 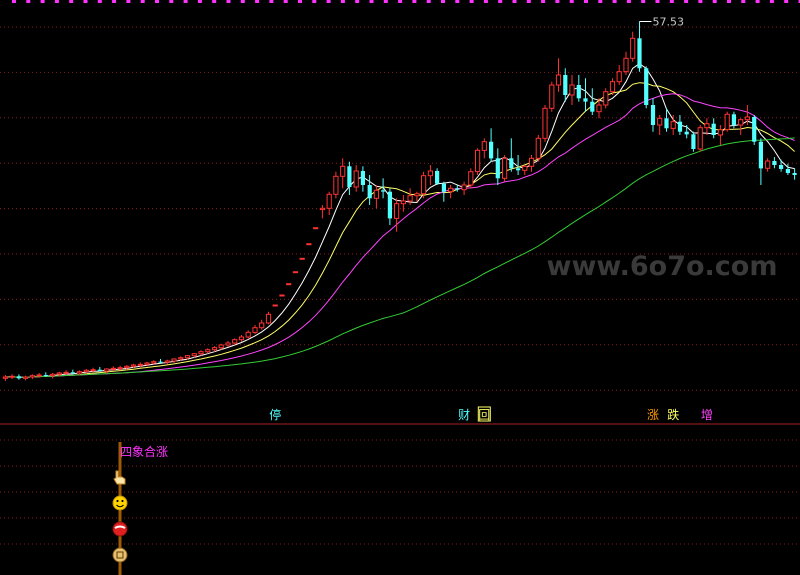 I want to click on signal-label: 增, so click(x=707, y=415).